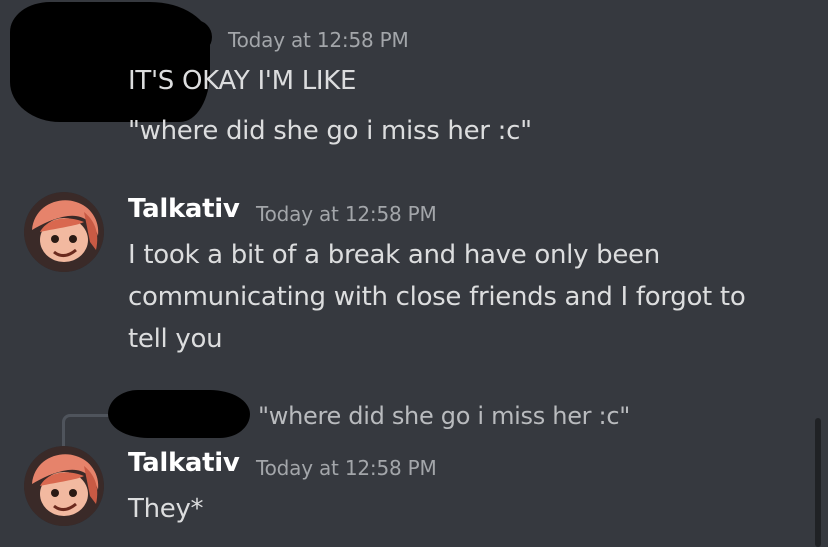 Image resolution: width=828 pixels, height=547 pixels. I want to click on message-line: IT'S OKAY I'M LIKE, so click(242, 81).